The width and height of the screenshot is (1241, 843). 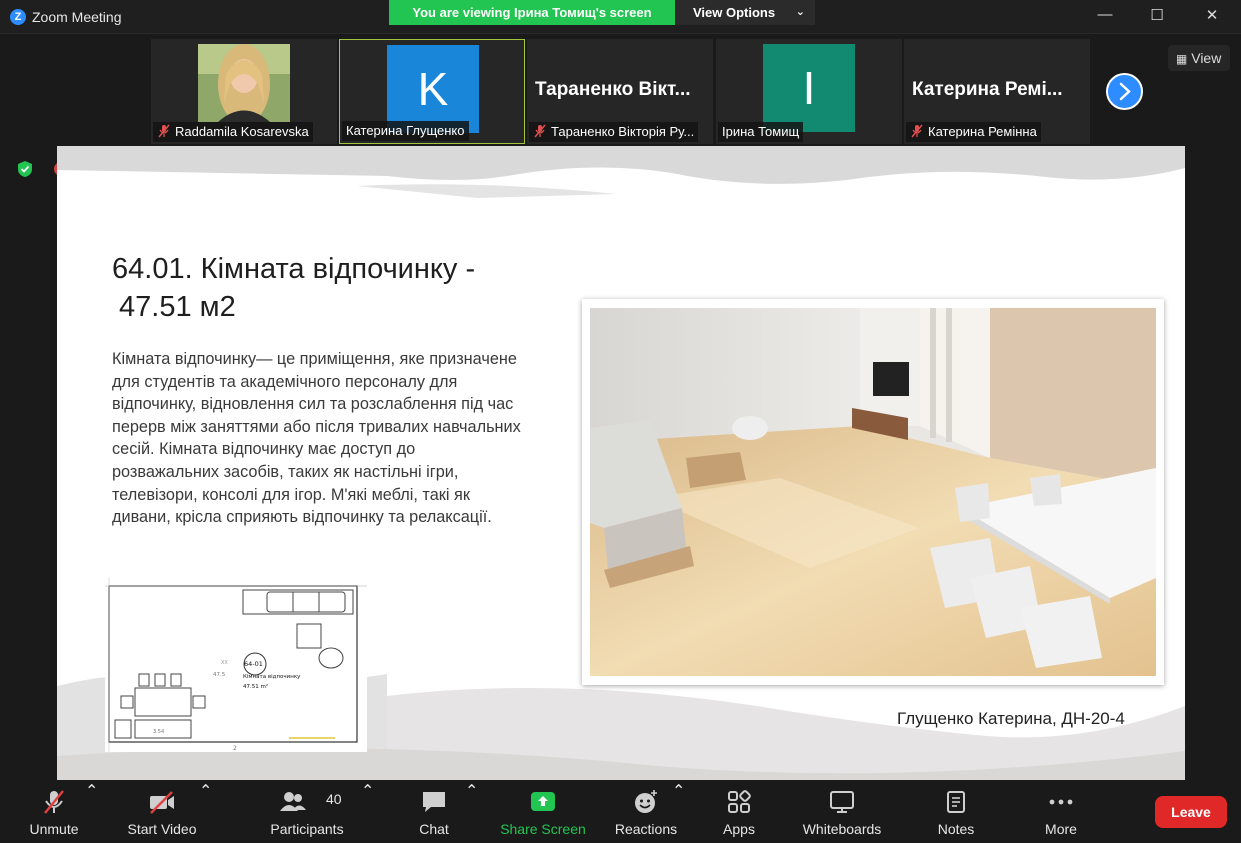 What do you see at coordinates (162, 829) in the screenshot?
I see `start-video-label: Start Video` at bounding box center [162, 829].